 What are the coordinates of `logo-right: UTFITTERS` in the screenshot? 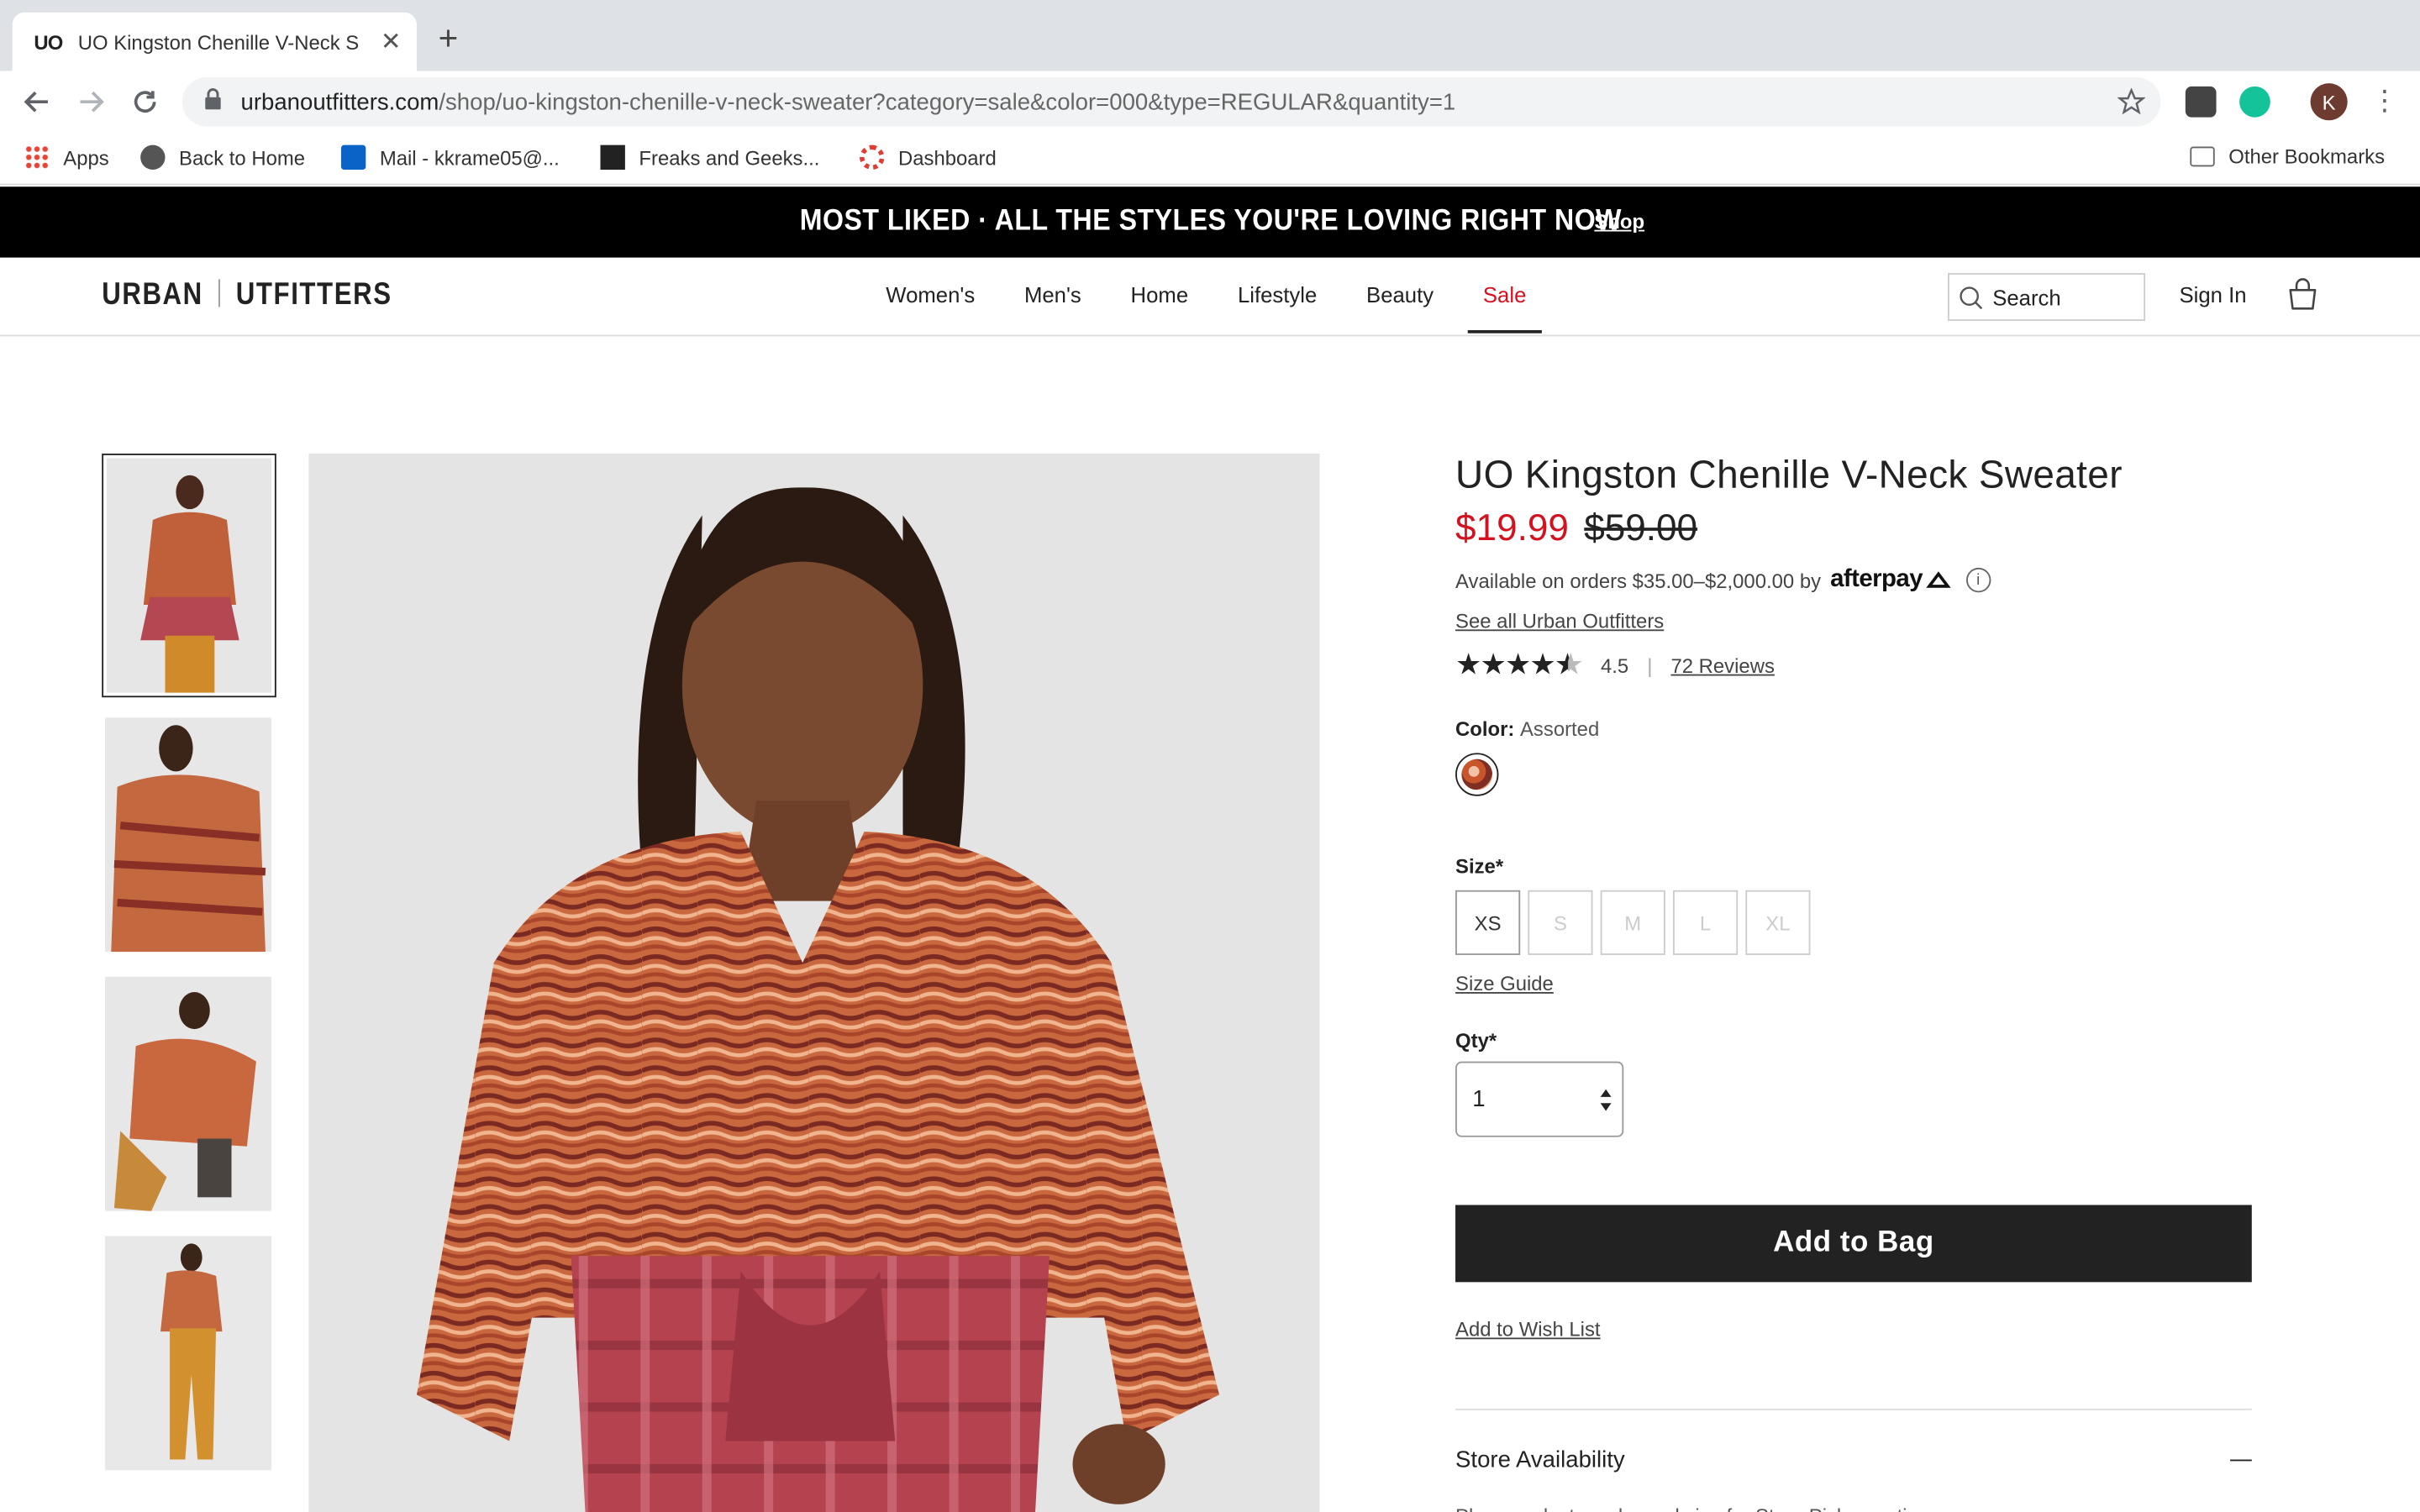 It's located at (314, 294).